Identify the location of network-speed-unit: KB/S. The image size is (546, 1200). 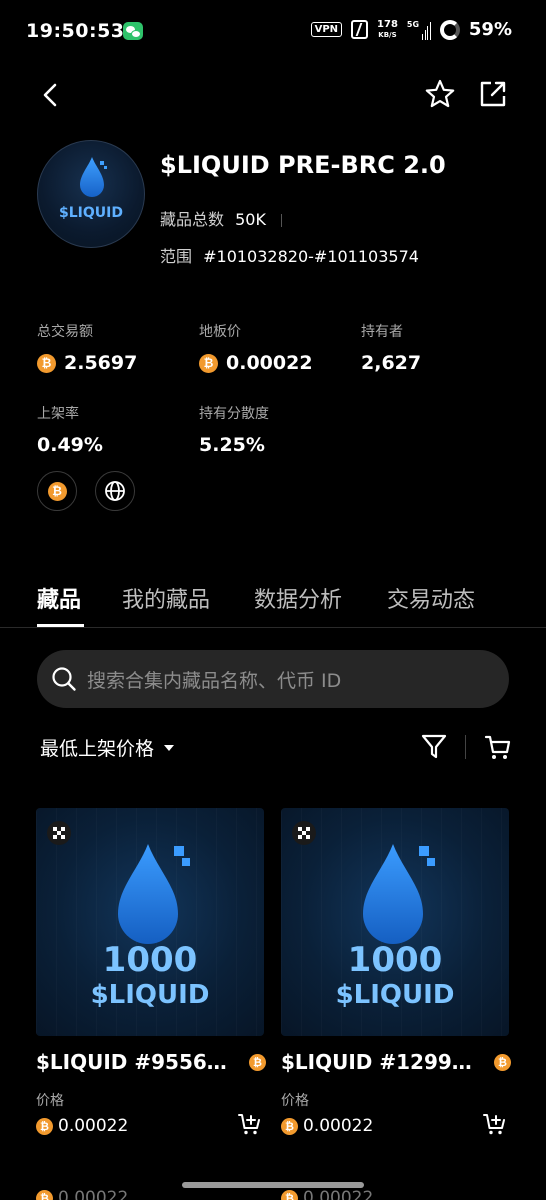
(387, 34).